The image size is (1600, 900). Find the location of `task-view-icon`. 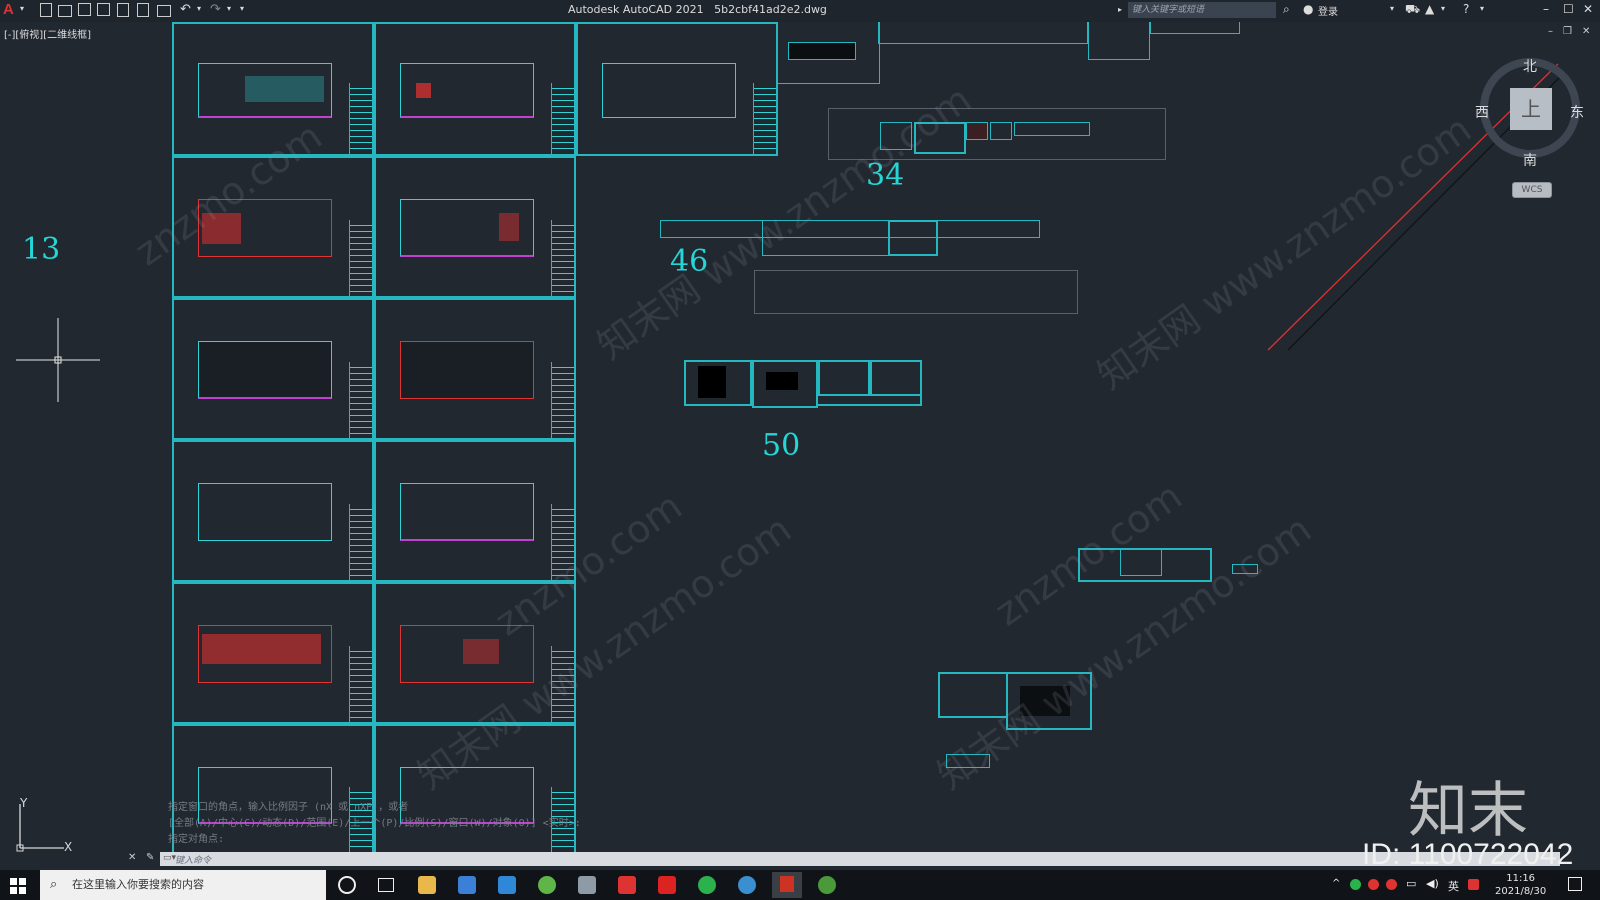

task-view-icon is located at coordinates (386, 885).